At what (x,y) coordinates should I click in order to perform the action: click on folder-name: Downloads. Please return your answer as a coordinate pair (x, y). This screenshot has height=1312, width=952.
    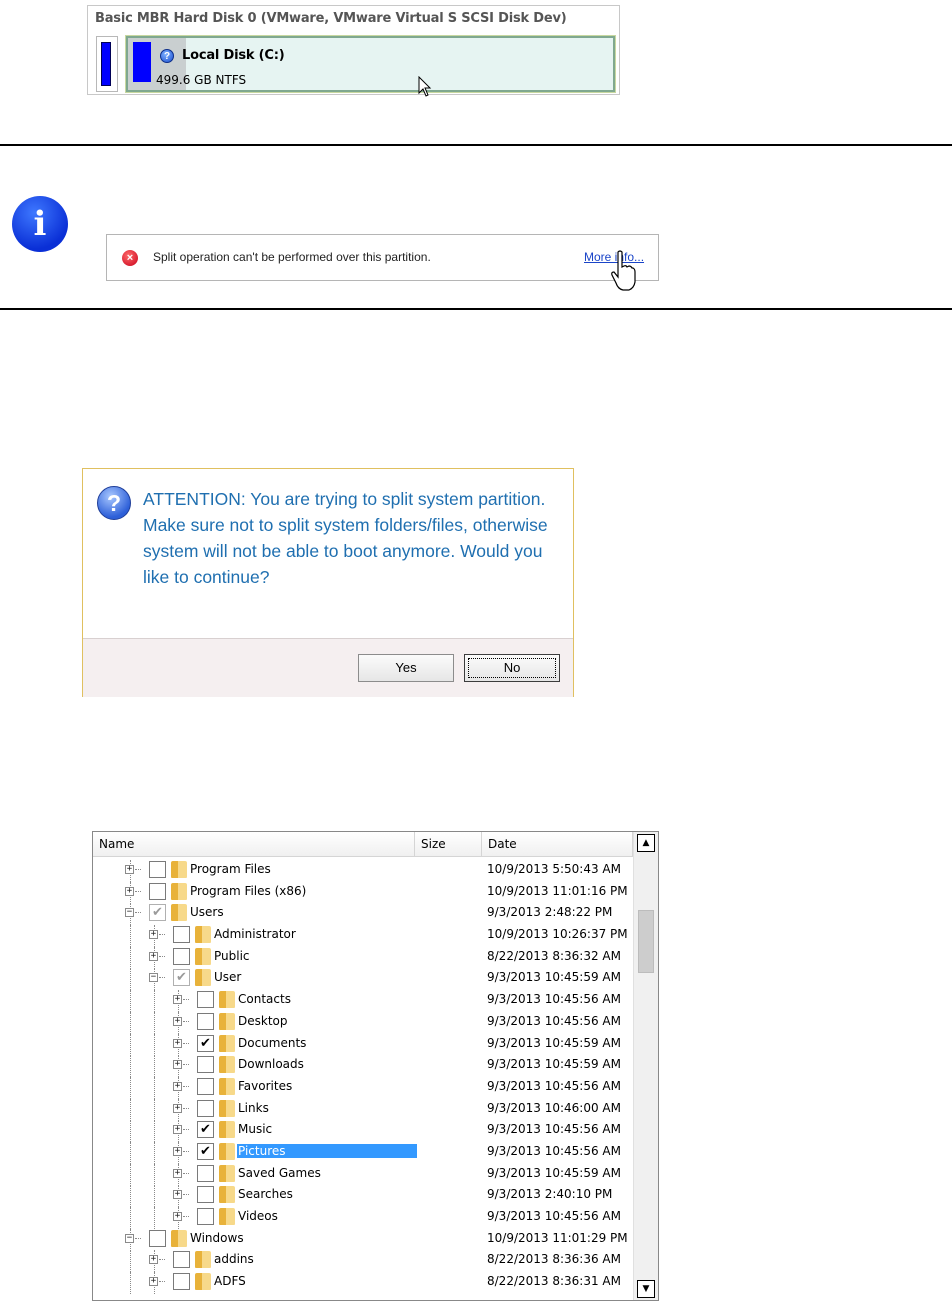
    Looking at the image, I should click on (271, 1064).